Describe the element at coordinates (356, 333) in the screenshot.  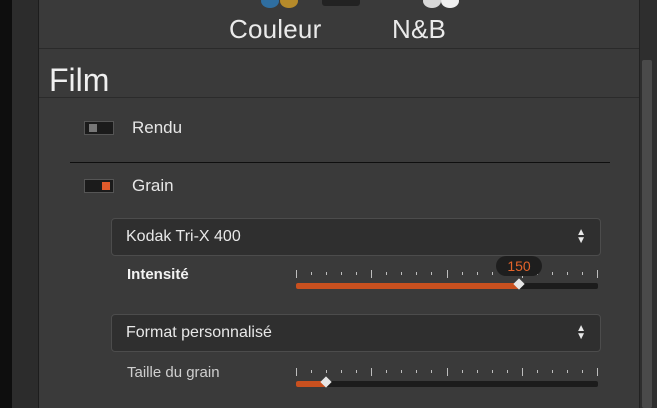
I see `format-select: Format personnalisé ▲ ▼` at that location.